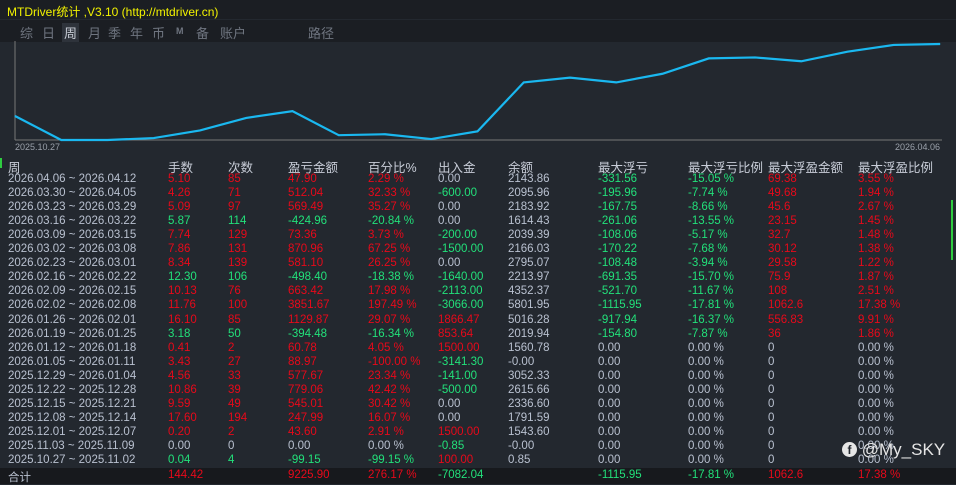  What do you see at coordinates (391, 333) in the screenshot?
I see `cell-percent: -16.34 %` at bounding box center [391, 333].